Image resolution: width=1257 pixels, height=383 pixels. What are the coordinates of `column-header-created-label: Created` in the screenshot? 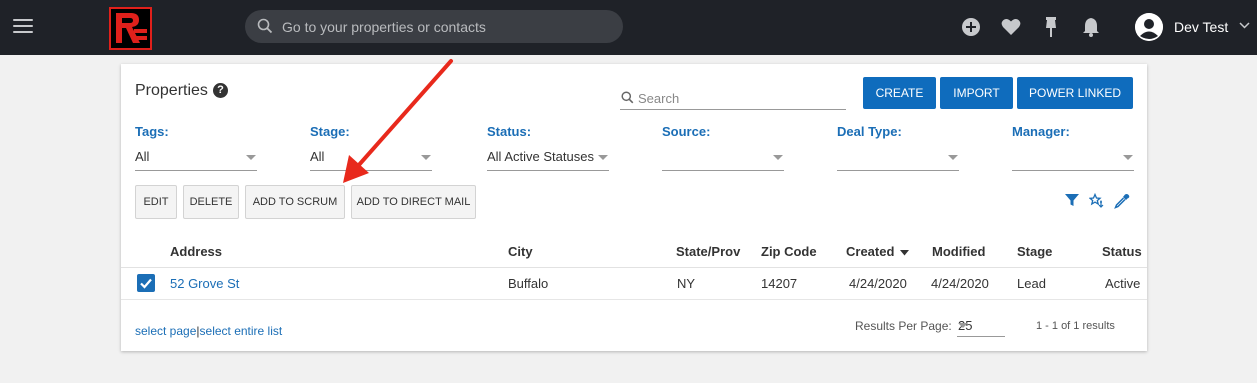 It's located at (870, 251).